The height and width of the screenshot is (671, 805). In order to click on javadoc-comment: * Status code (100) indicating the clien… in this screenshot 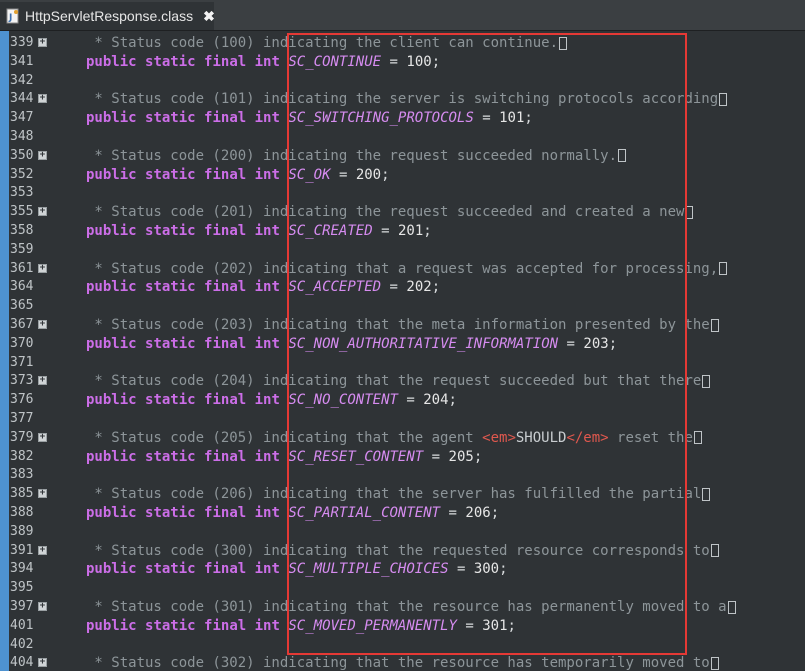, I will do `click(322, 43)`.